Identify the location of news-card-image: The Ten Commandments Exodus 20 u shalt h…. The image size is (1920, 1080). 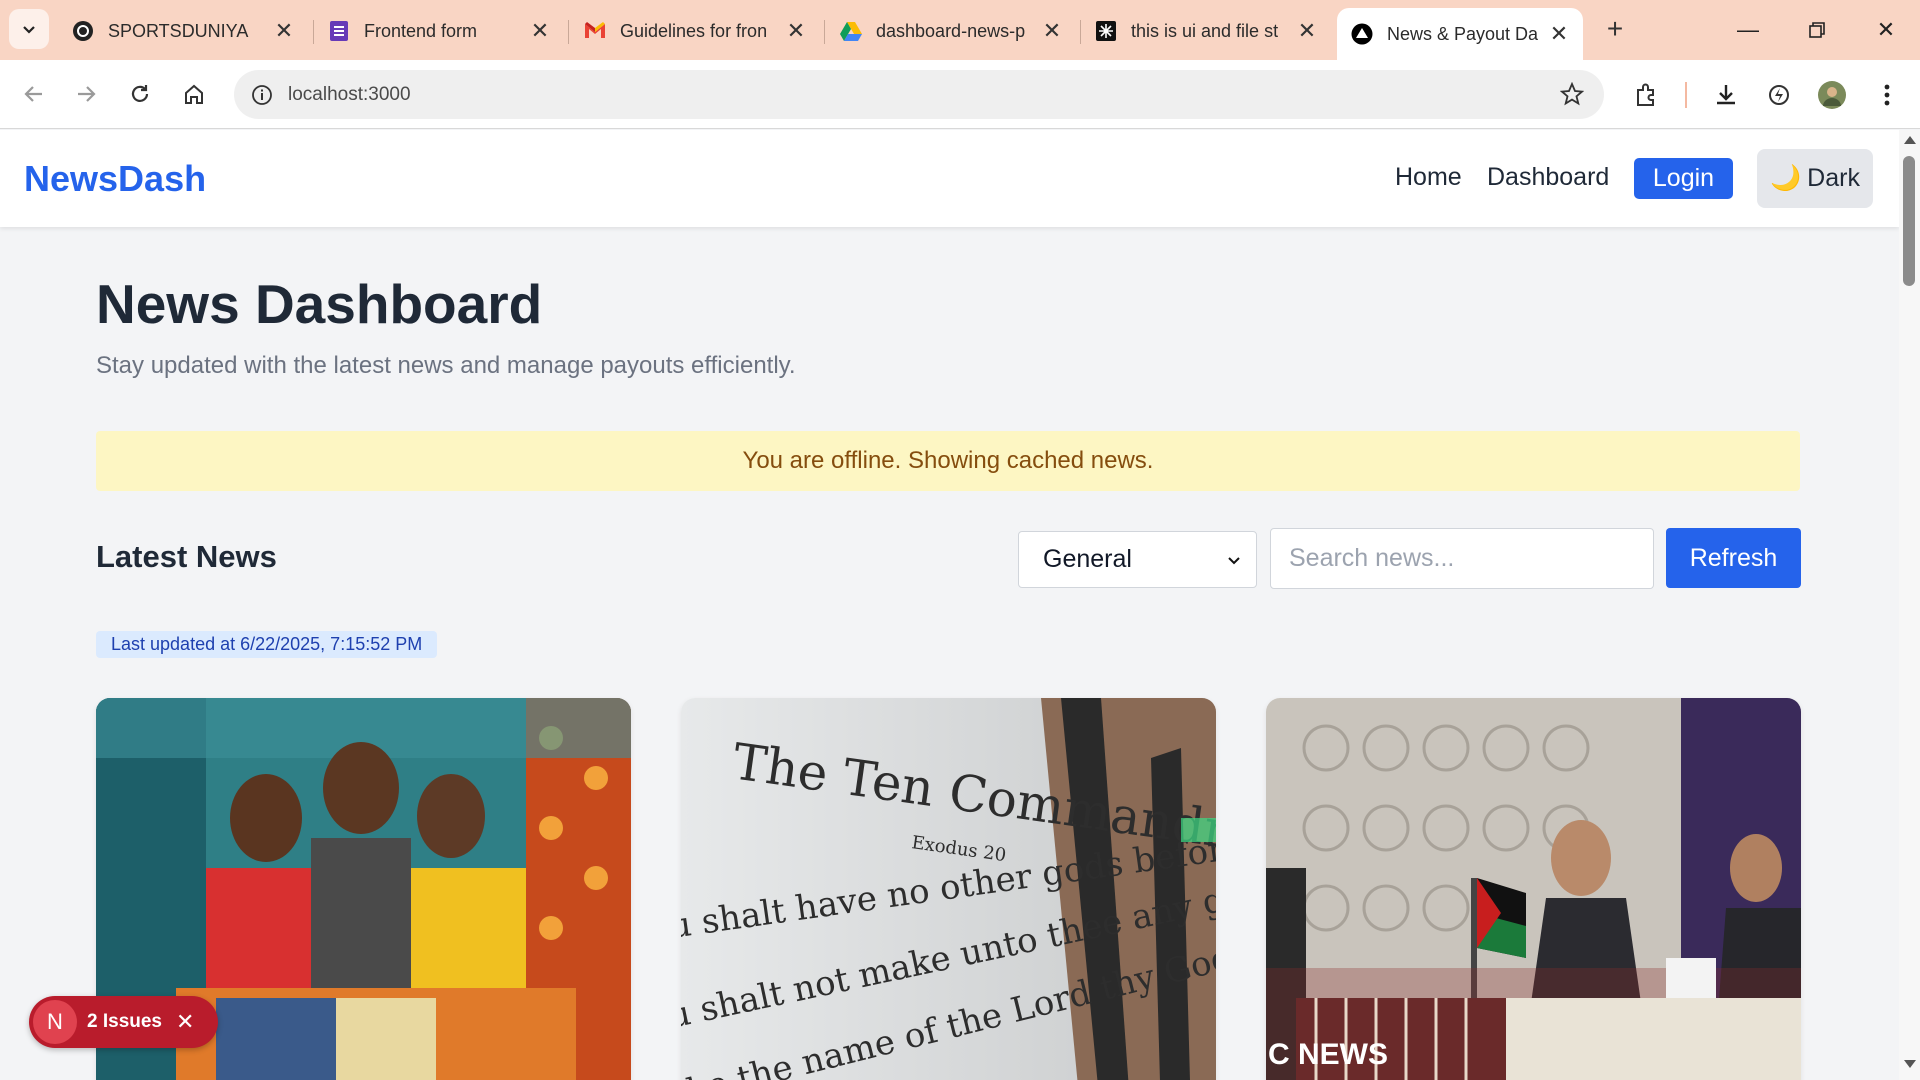
(948, 889).